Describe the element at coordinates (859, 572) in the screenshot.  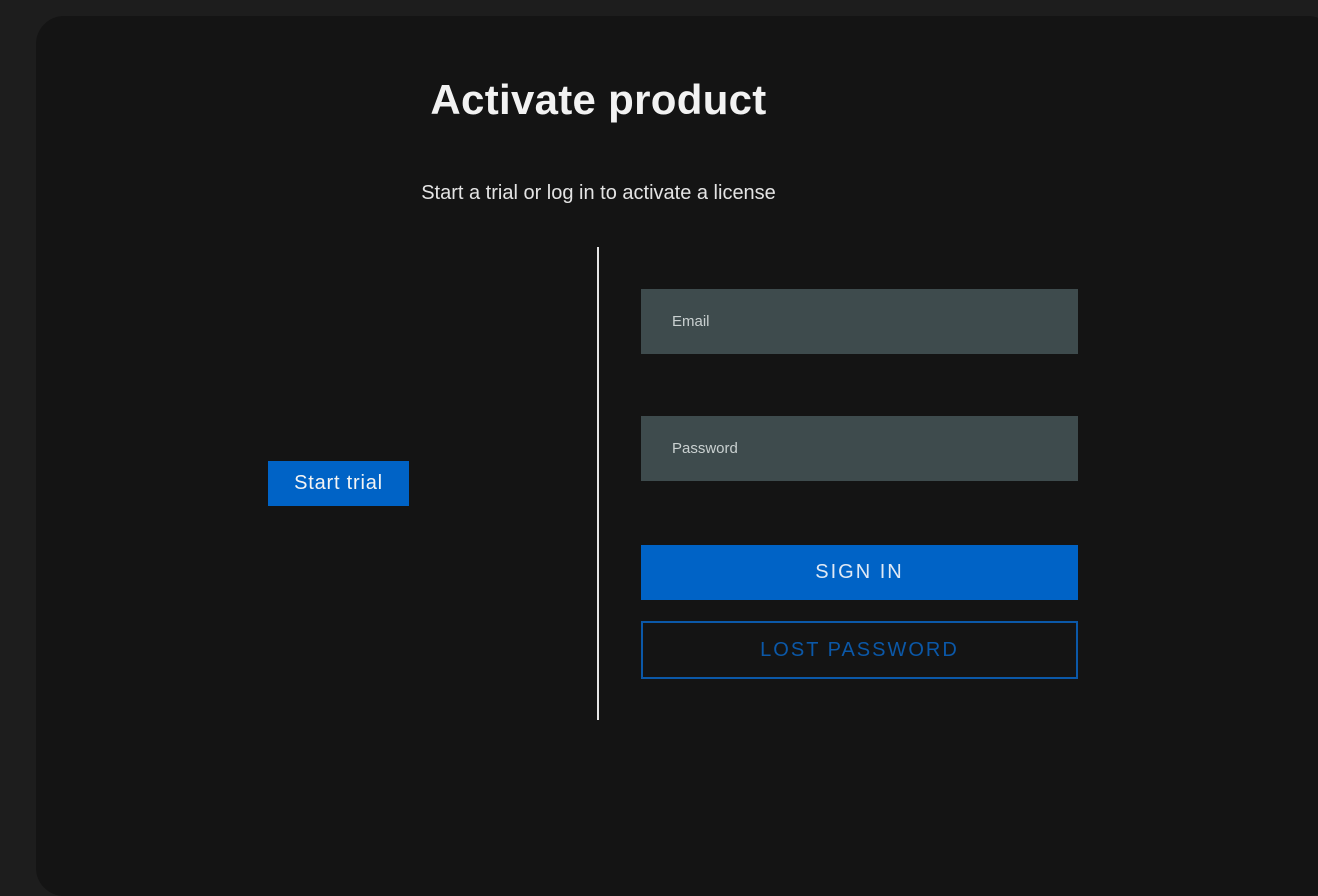
I see `sign-in-button: SIGN IN` at that location.